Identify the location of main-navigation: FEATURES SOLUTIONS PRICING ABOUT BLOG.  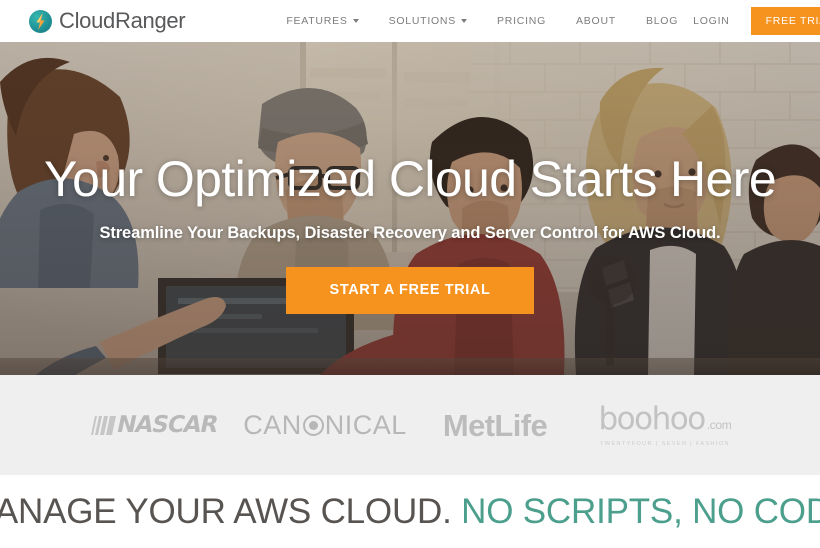
(482, 21).